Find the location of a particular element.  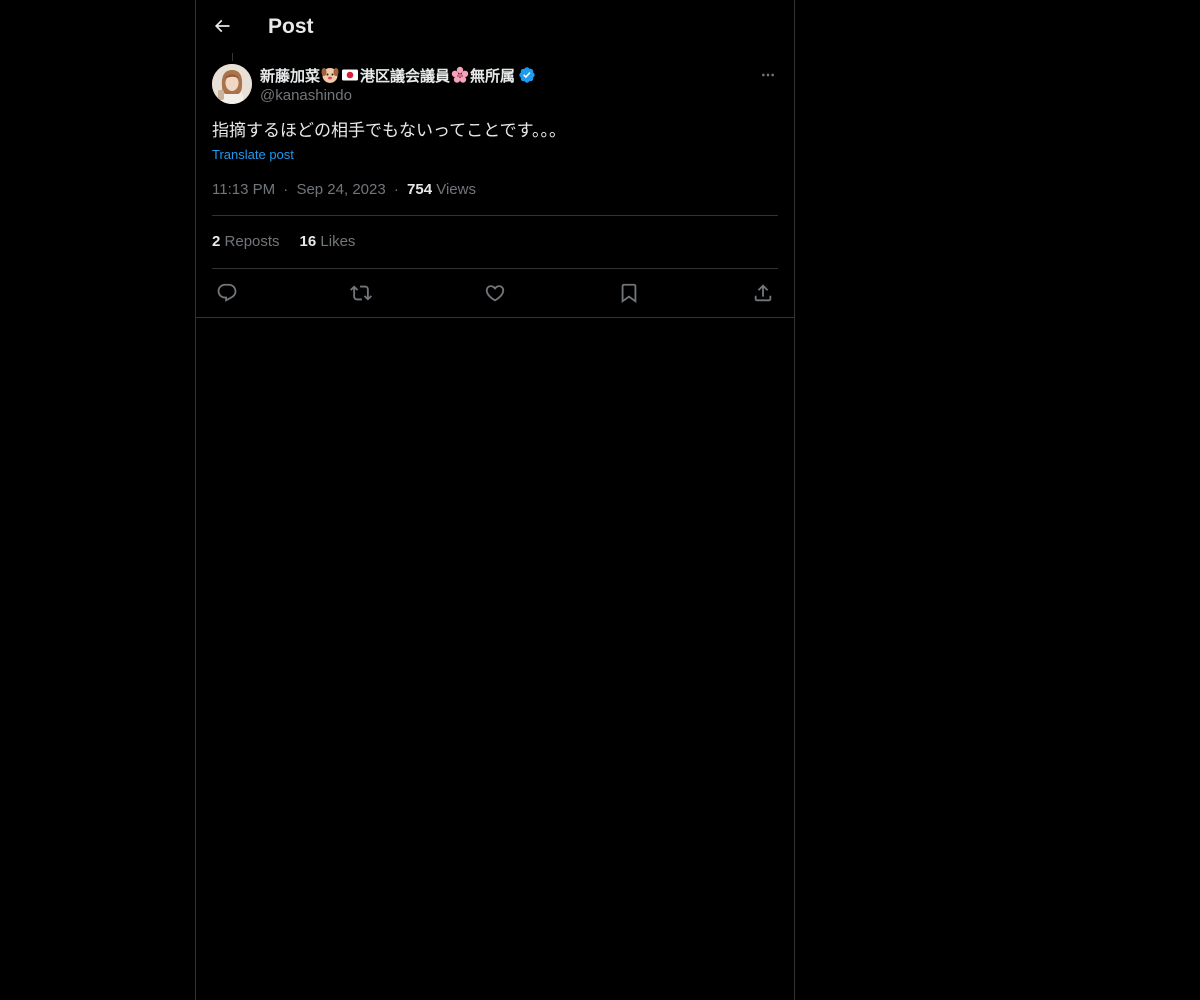

more-options-button is located at coordinates (768, 75).